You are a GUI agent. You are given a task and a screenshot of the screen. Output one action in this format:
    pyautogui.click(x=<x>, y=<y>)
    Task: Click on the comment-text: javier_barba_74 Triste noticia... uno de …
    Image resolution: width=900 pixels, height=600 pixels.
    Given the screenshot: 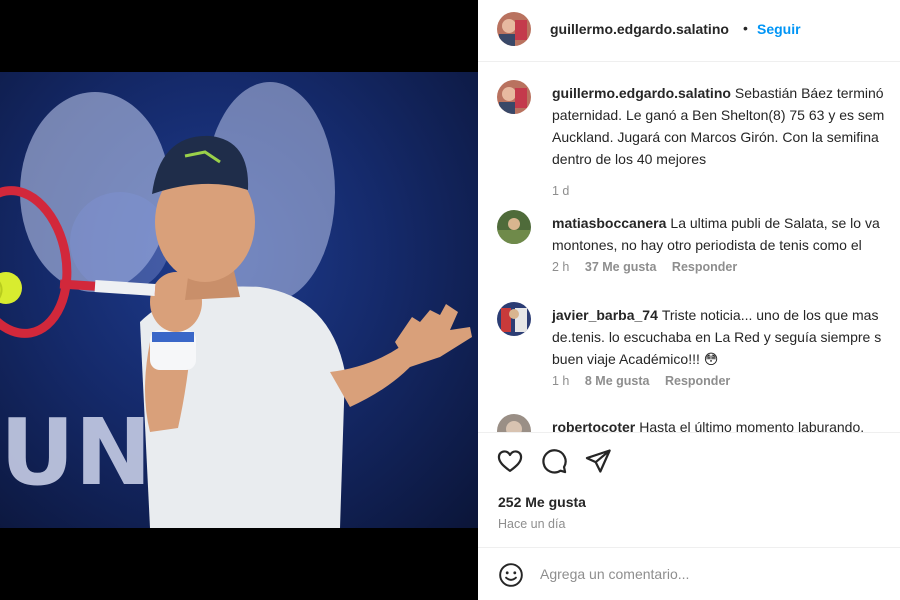 What is the action you would take?
    pyautogui.click(x=726, y=337)
    